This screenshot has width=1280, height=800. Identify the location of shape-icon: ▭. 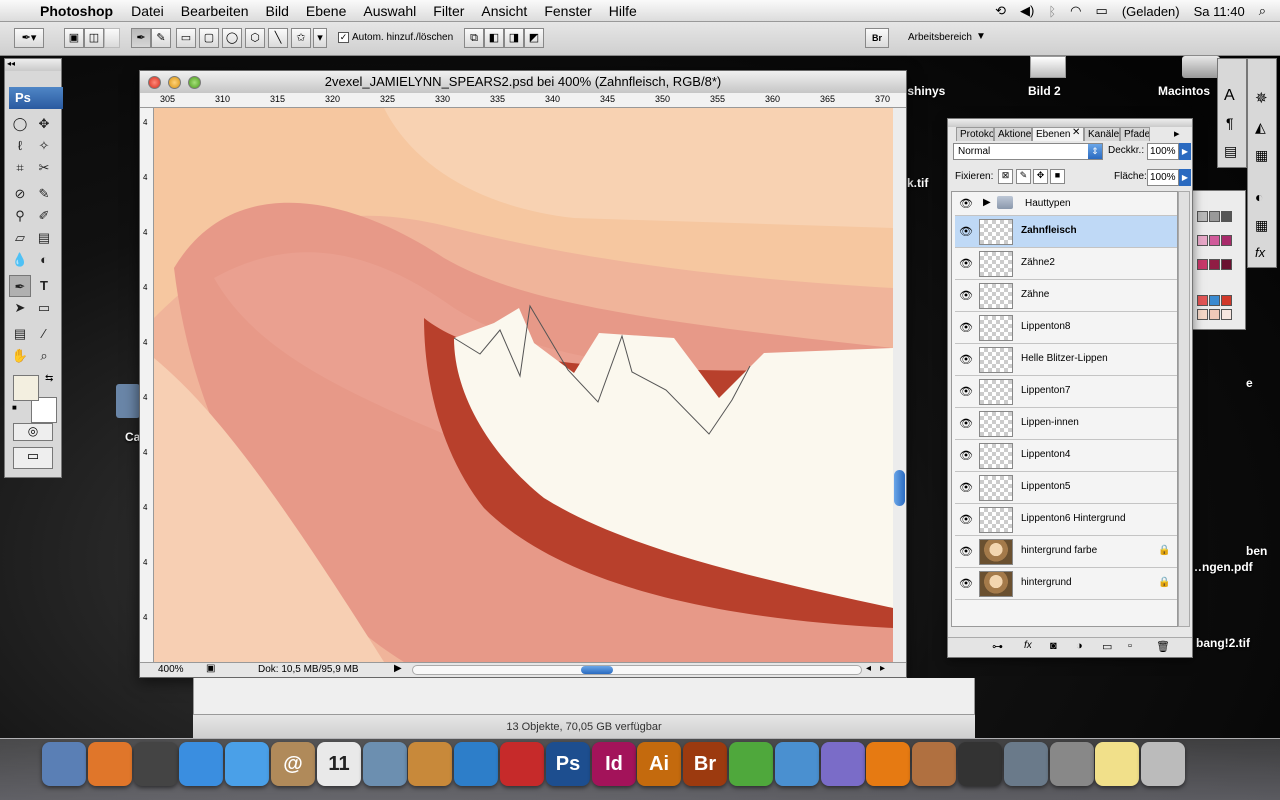
(44, 308).